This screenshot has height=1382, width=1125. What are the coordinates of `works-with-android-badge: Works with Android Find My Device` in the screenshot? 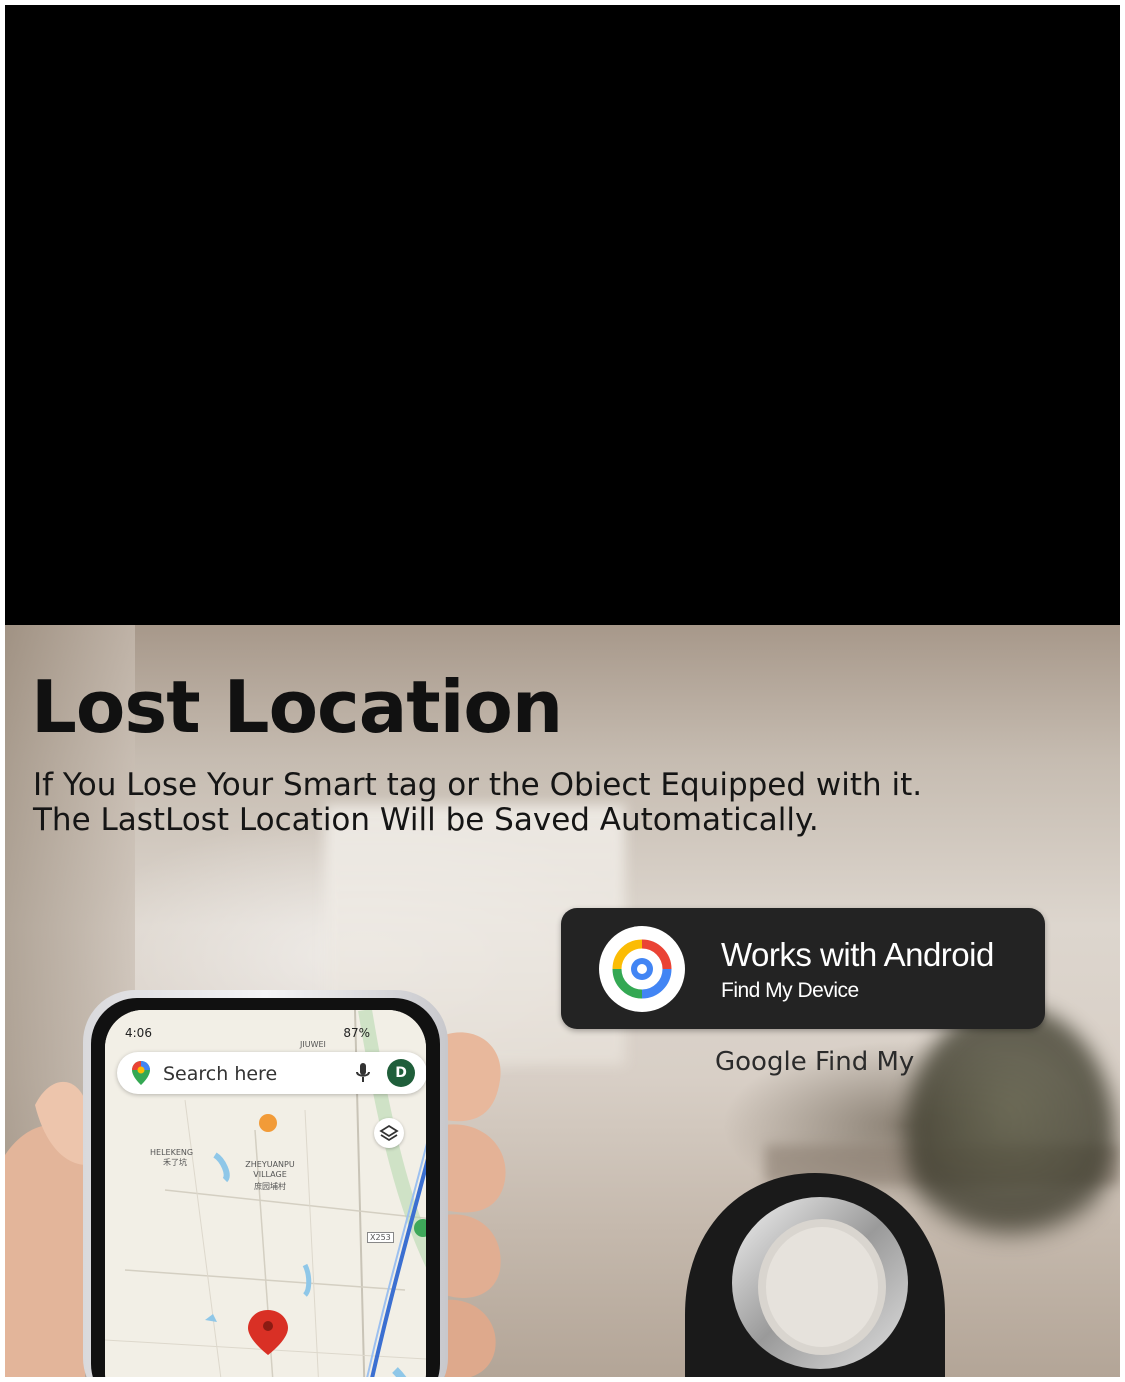 It's located at (803, 968).